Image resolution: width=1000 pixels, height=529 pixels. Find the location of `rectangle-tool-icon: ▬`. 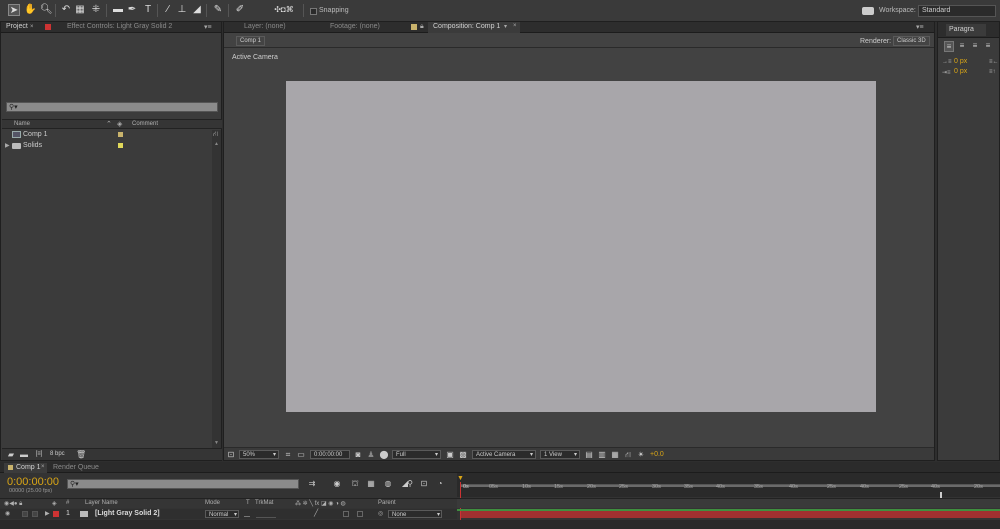

rectangle-tool-icon: ▬ is located at coordinates (118, 10).